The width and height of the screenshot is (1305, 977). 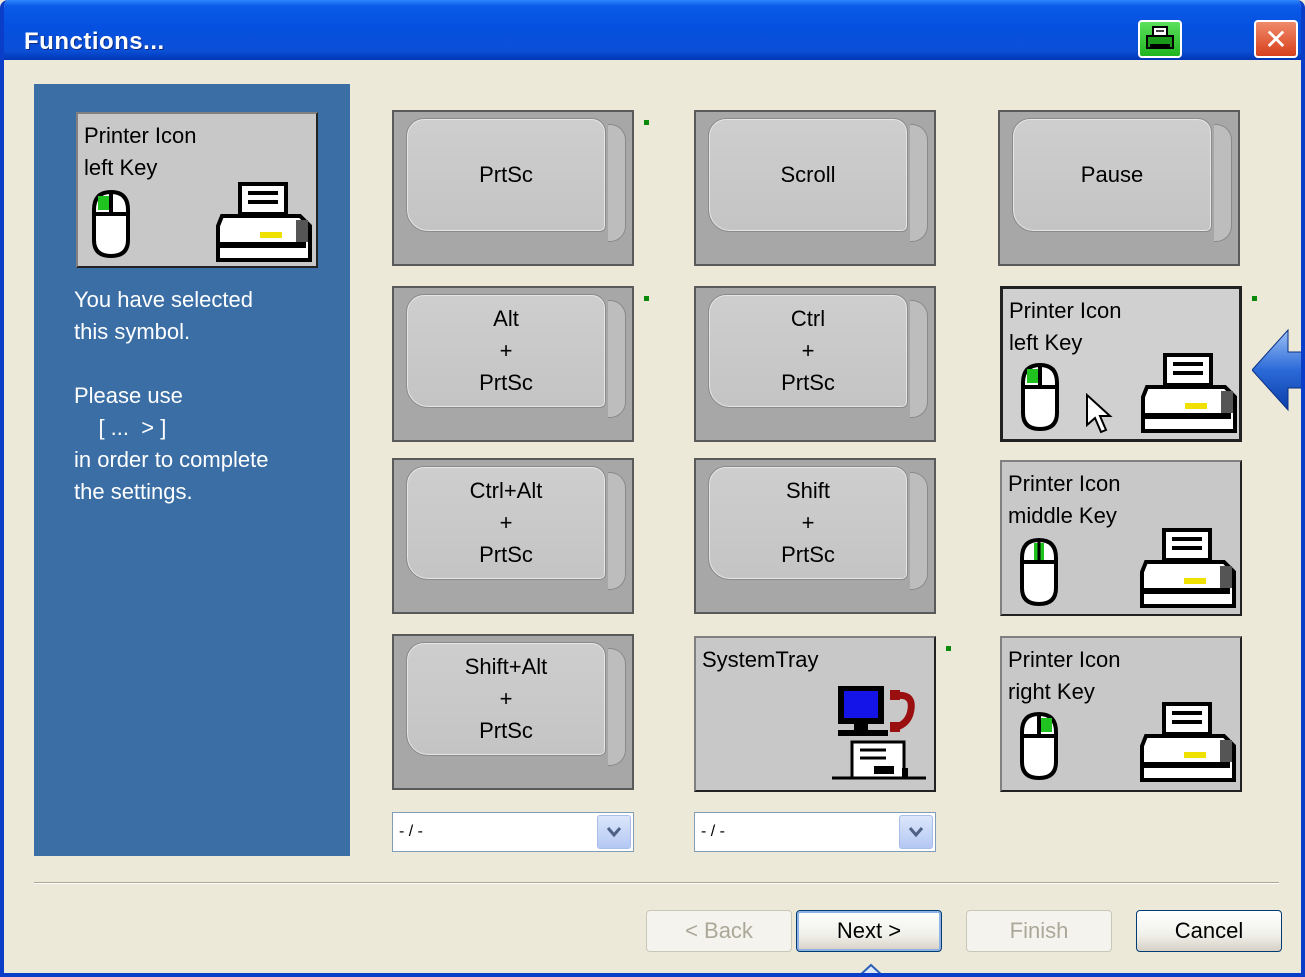 What do you see at coordinates (506, 522) in the screenshot?
I see `key-label: Ctrl+Alt + PrtSc` at bounding box center [506, 522].